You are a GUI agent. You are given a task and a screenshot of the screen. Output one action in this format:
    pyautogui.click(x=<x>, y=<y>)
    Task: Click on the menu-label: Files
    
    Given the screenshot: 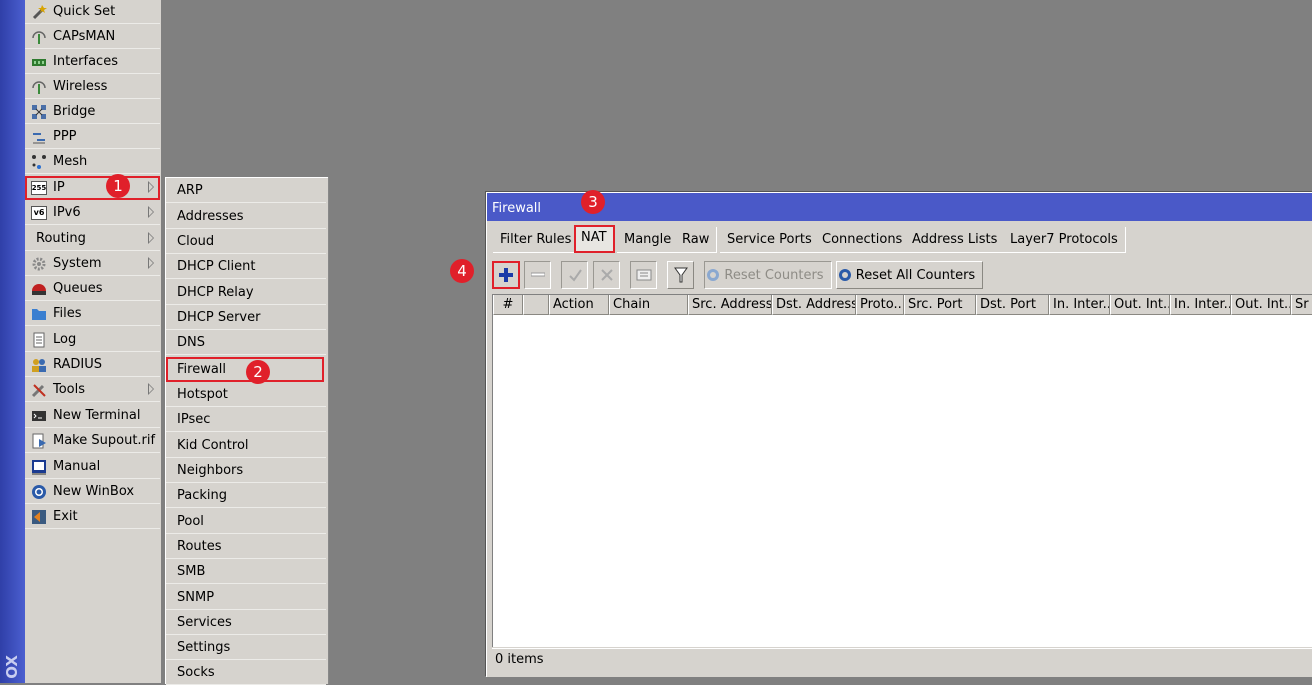 What is the action you would take?
    pyautogui.click(x=67, y=313)
    